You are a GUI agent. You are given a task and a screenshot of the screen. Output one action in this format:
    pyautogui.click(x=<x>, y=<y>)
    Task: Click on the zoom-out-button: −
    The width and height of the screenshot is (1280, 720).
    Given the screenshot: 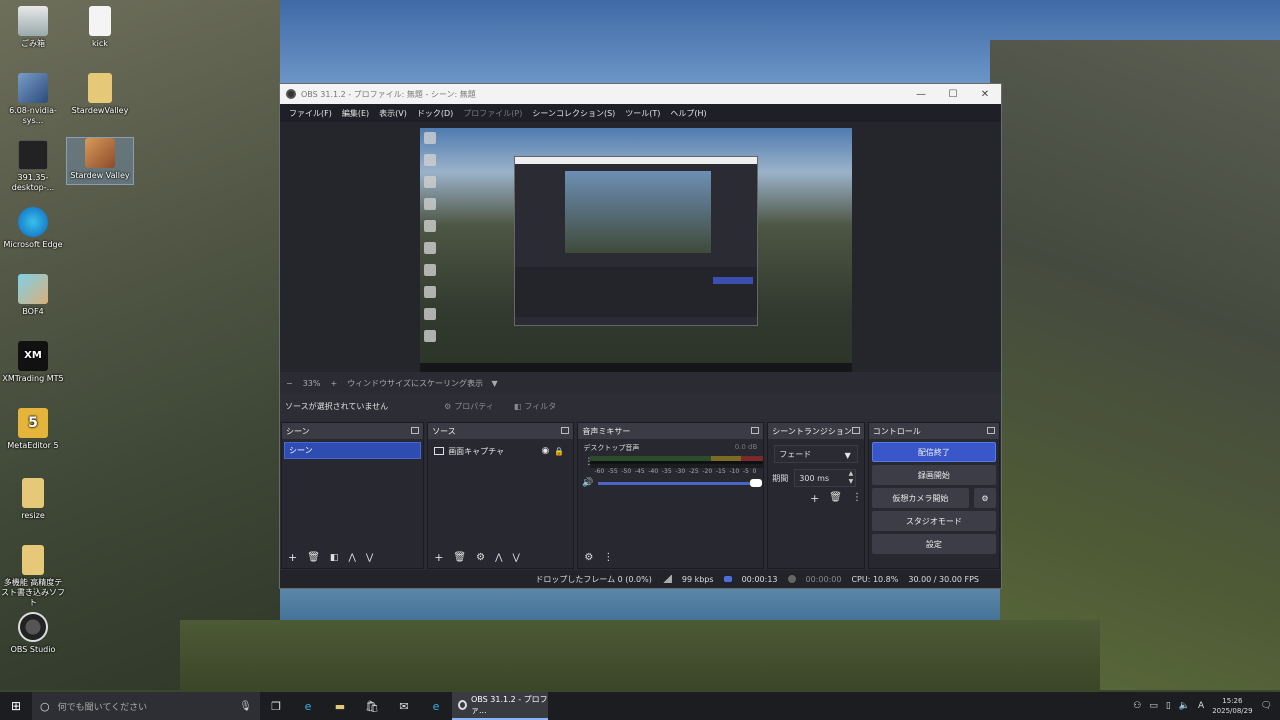 What is the action you would take?
    pyautogui.click(x=289, y=383)
    